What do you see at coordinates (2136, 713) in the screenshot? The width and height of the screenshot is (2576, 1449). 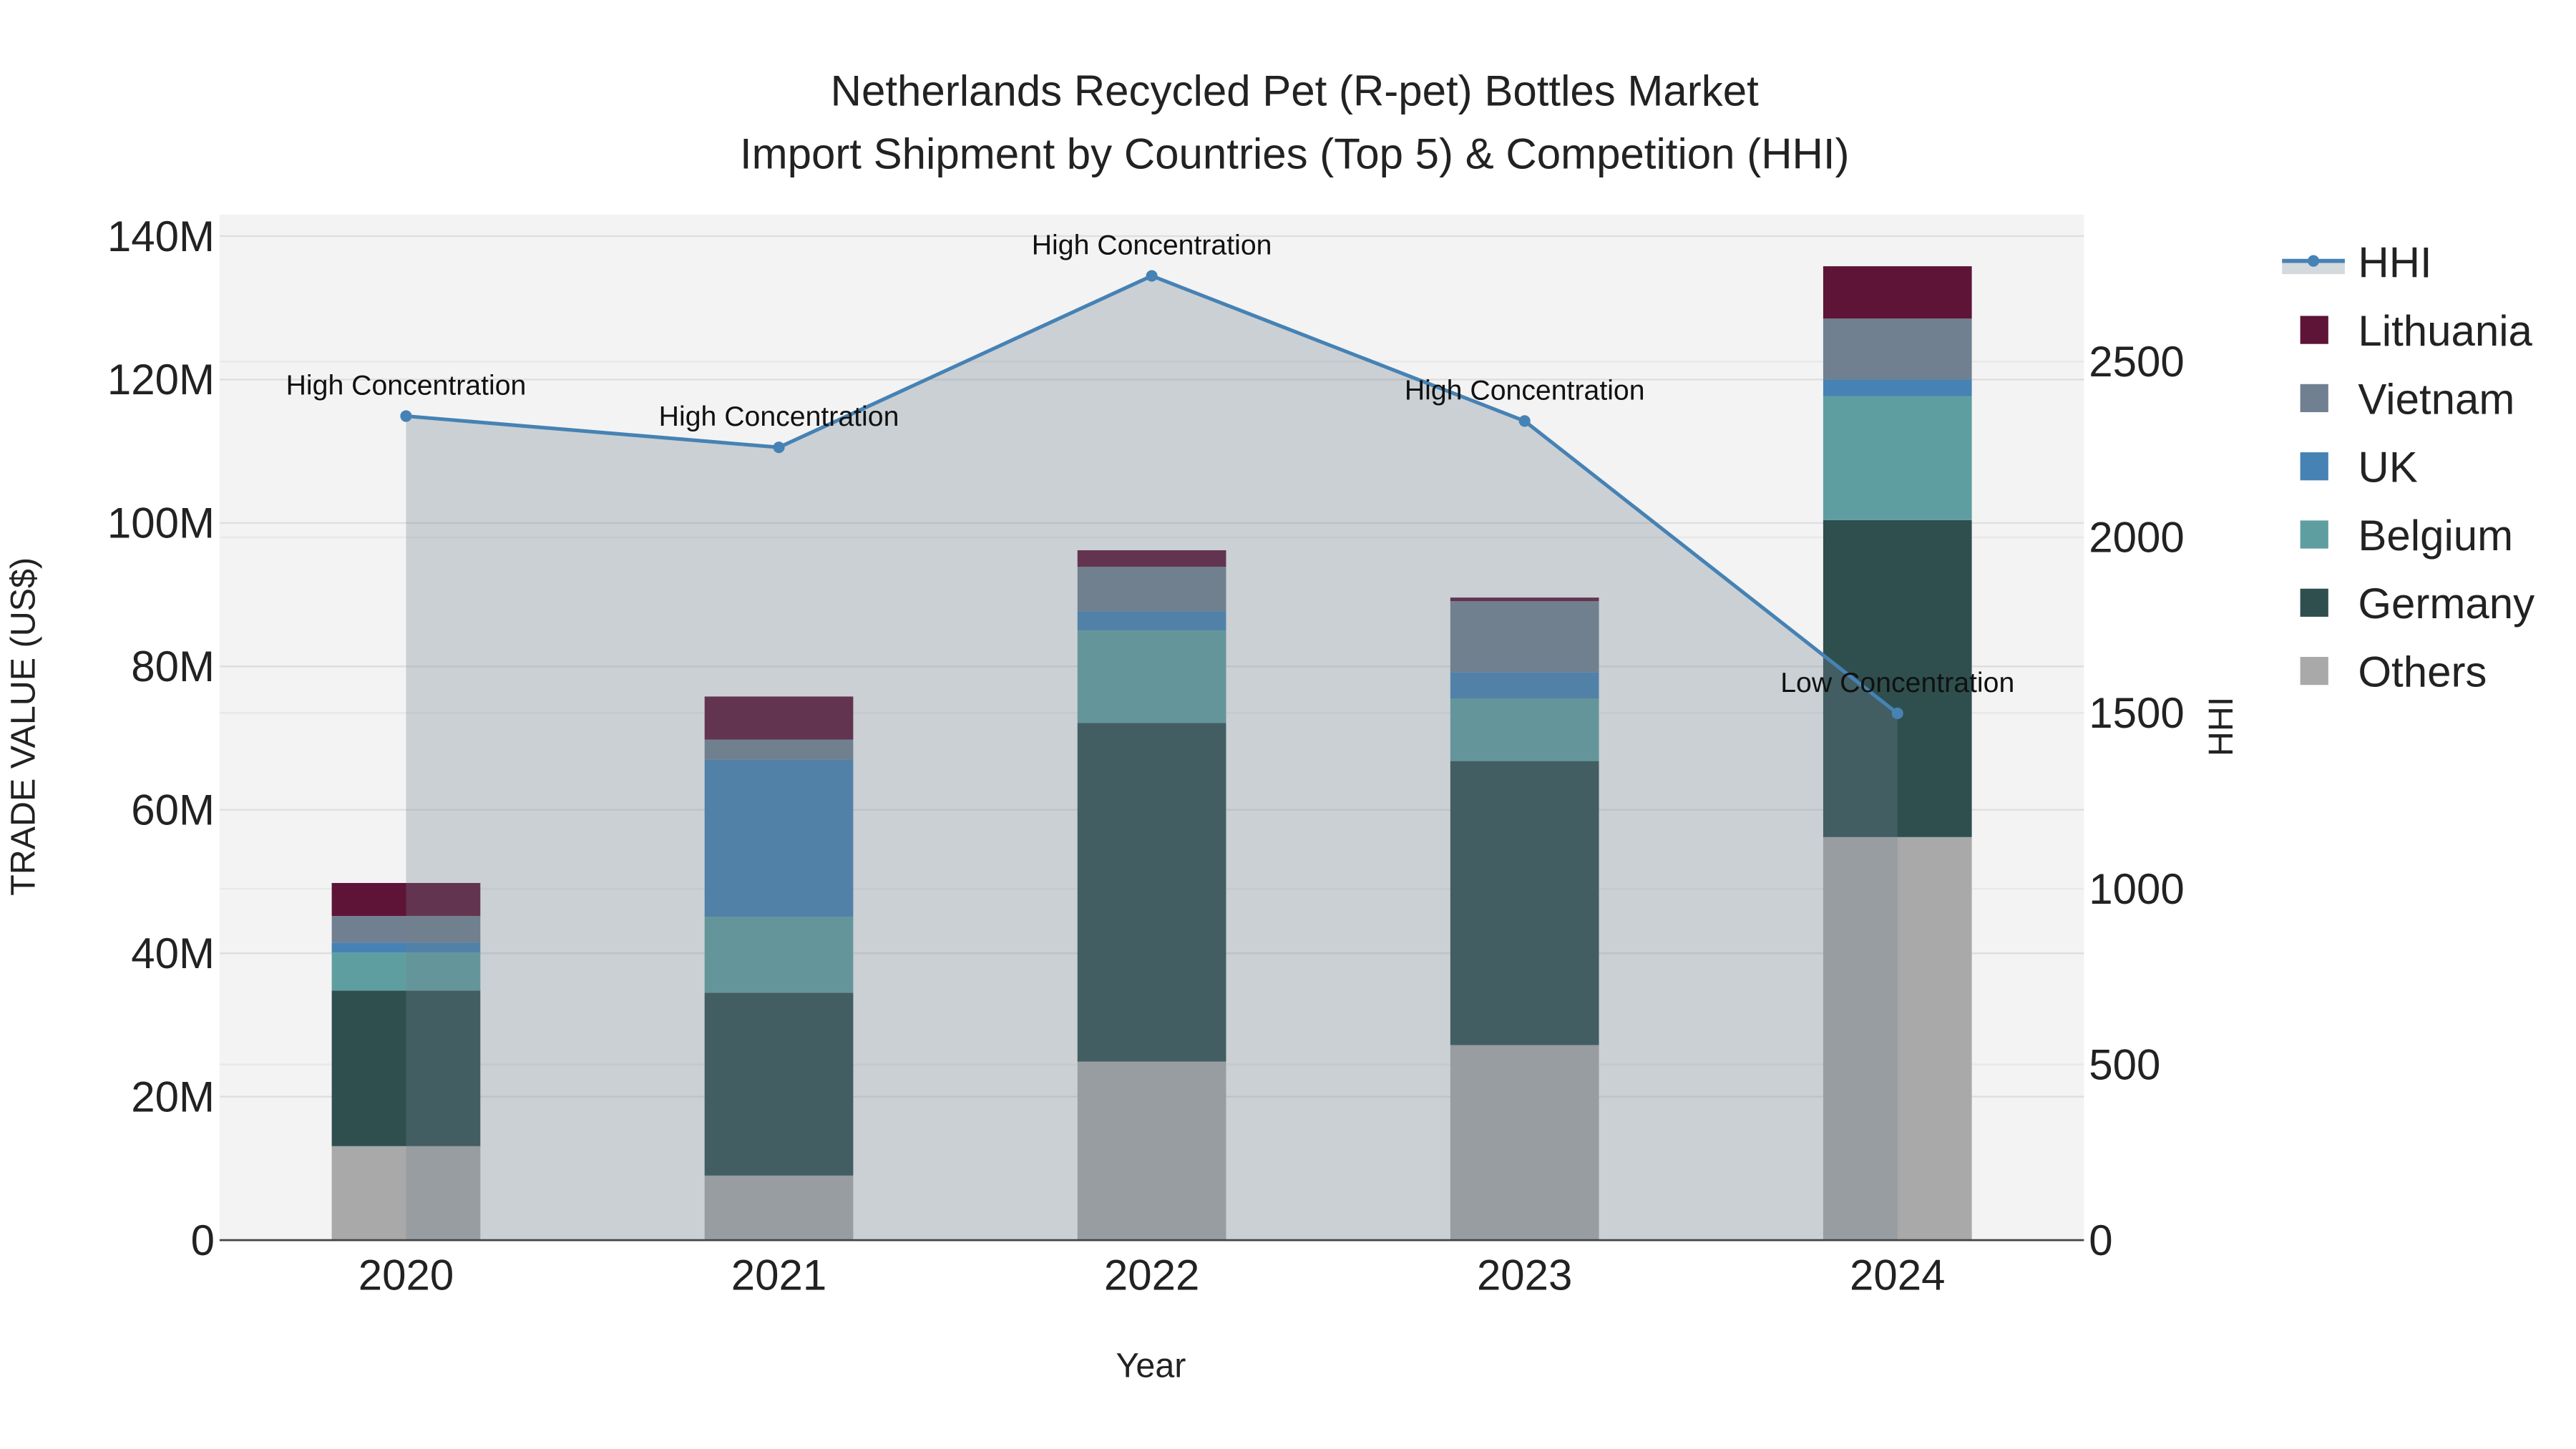 I see `y2-tick-label: 1500` at bounding box center [2136, 713].